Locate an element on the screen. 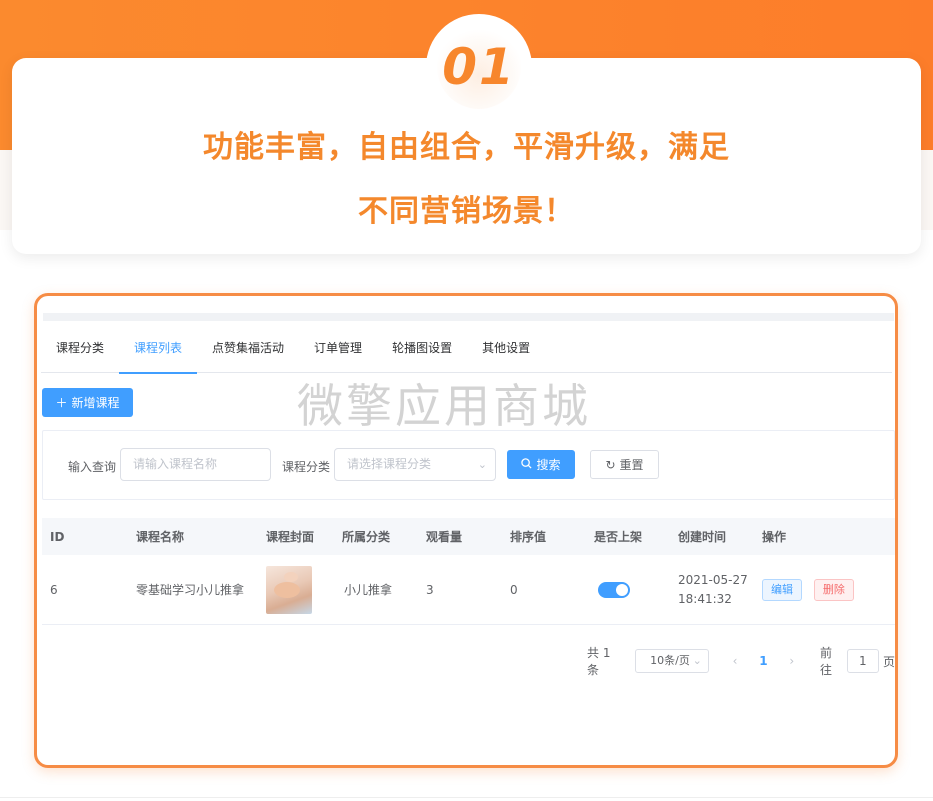  page-size-value: 10条/页 is located at coordinates (670, 660).